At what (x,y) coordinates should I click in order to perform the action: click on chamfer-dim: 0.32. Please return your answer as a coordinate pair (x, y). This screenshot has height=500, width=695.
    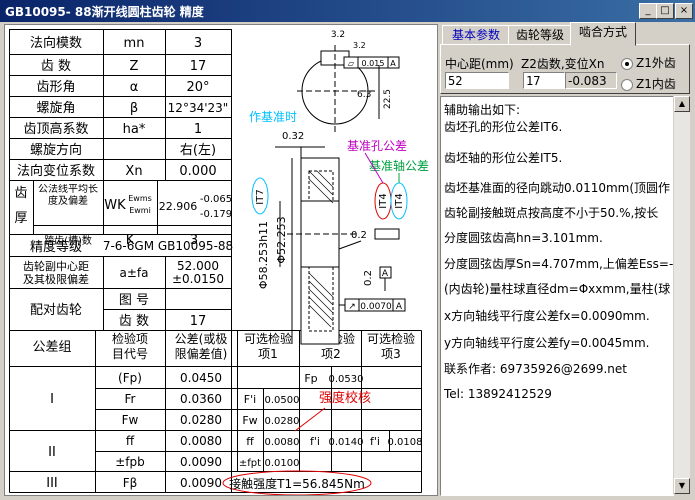
    Looking at the image, I should click on (293, 136).